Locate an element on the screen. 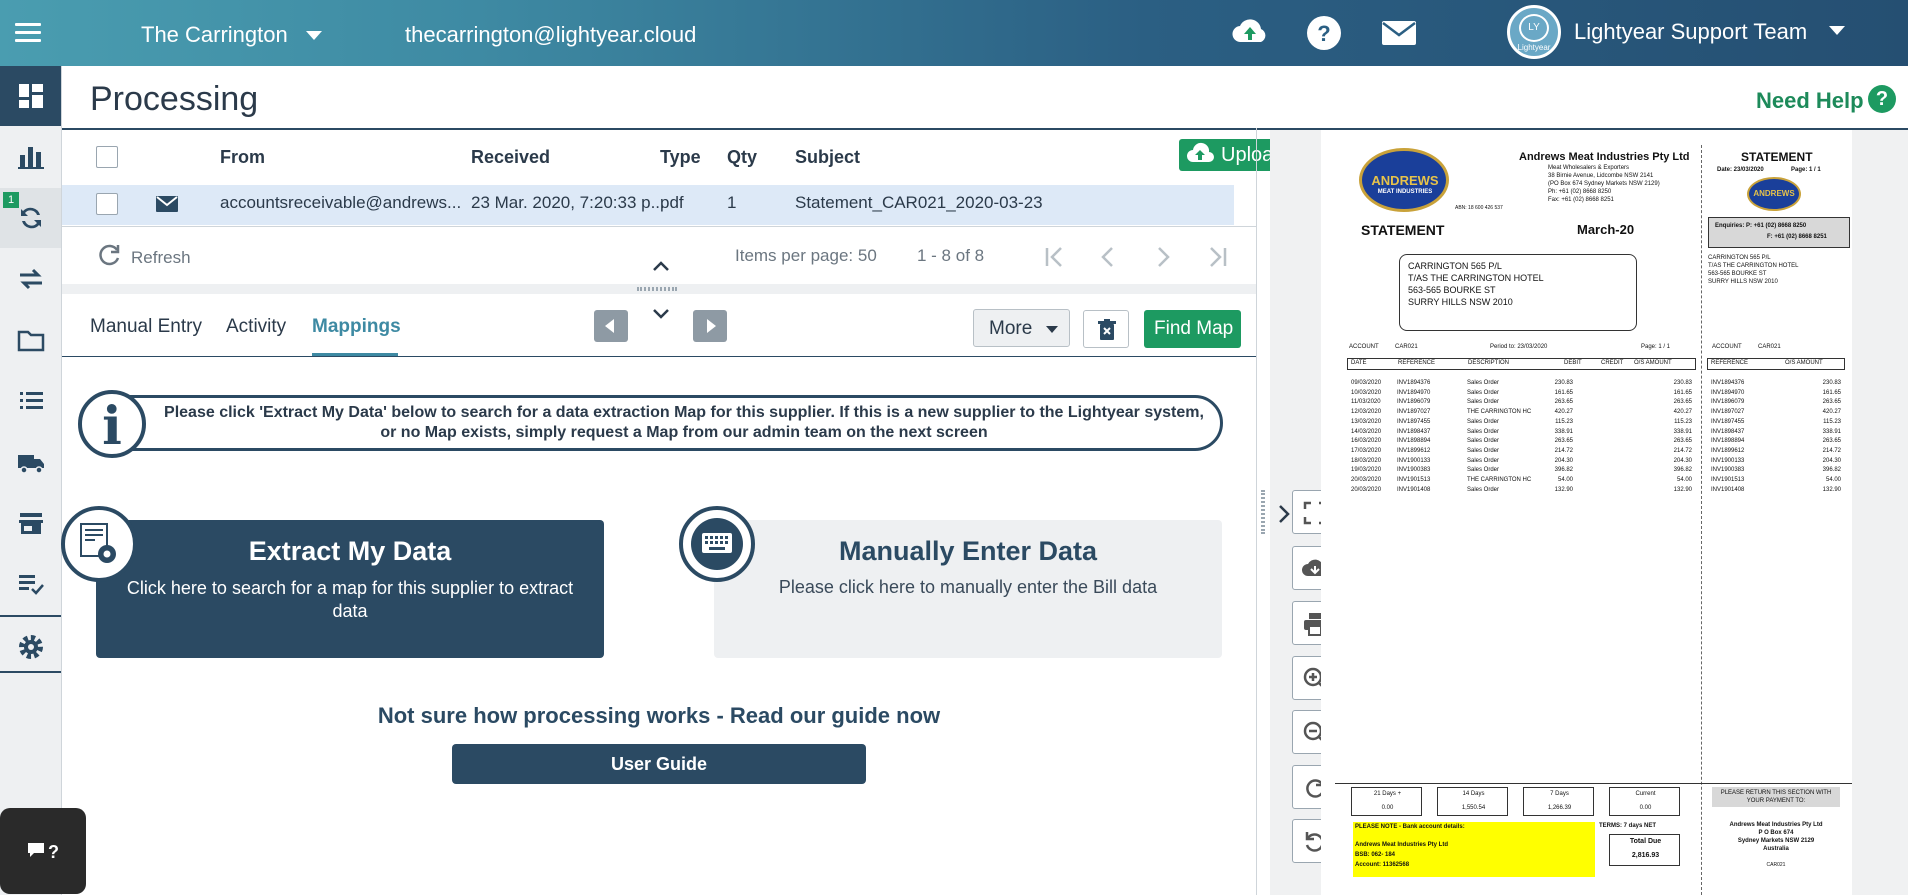 The width and height of the screenshot is (1908, 895). supplier-address-2: 38 Birnie Avenue, Lidcombe NSW 2141 is located at coordinates (1601, 176).